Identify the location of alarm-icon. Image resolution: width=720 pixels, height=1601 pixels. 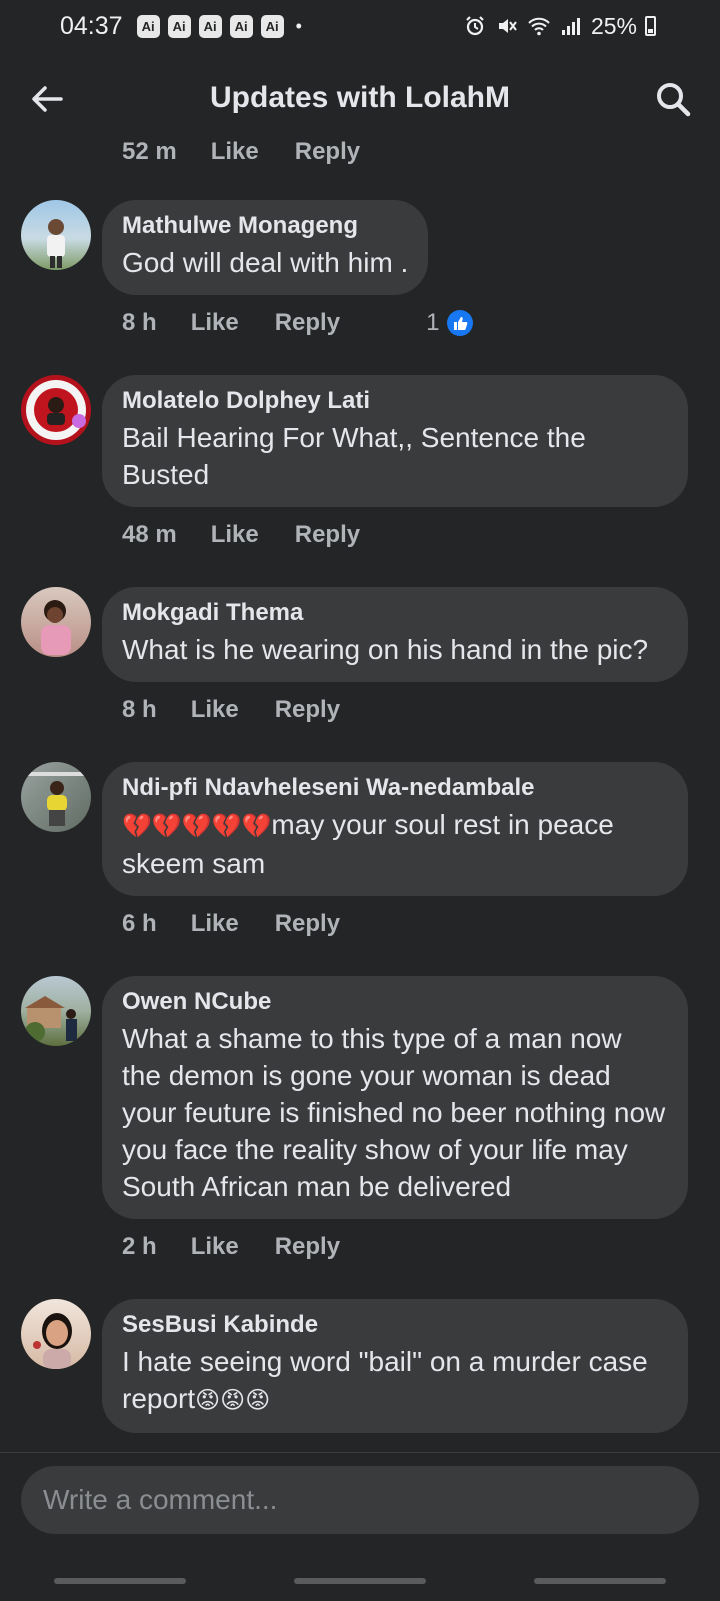
(475, 26).